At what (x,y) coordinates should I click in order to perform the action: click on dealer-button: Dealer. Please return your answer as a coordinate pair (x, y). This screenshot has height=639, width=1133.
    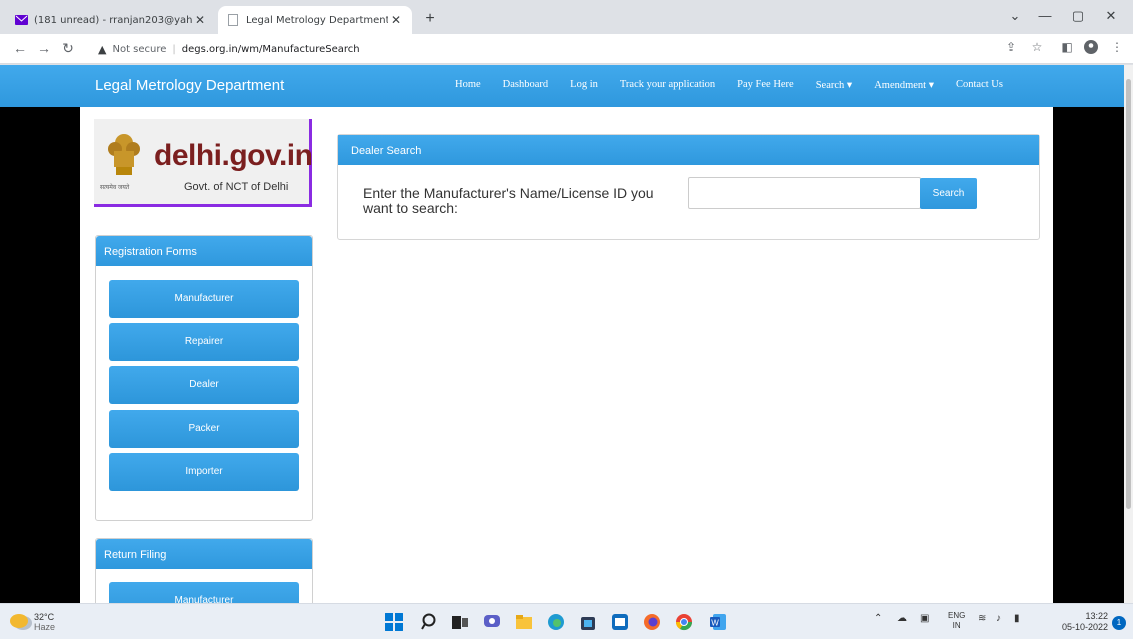
    Looking at the image, I should click on (204, 385).